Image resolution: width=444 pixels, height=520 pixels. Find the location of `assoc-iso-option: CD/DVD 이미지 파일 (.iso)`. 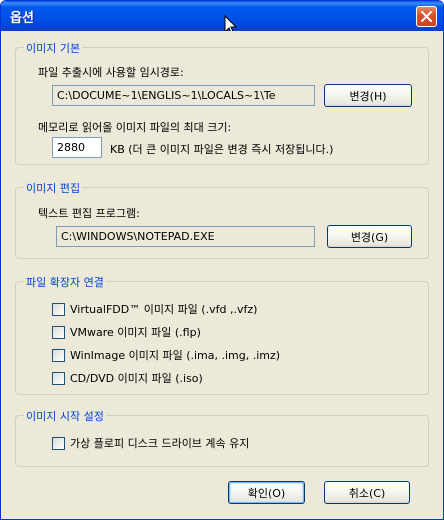

assoc-iso-option: CD/DVD 이미지 파일 (.iso) is located at coordinates (127, 378).